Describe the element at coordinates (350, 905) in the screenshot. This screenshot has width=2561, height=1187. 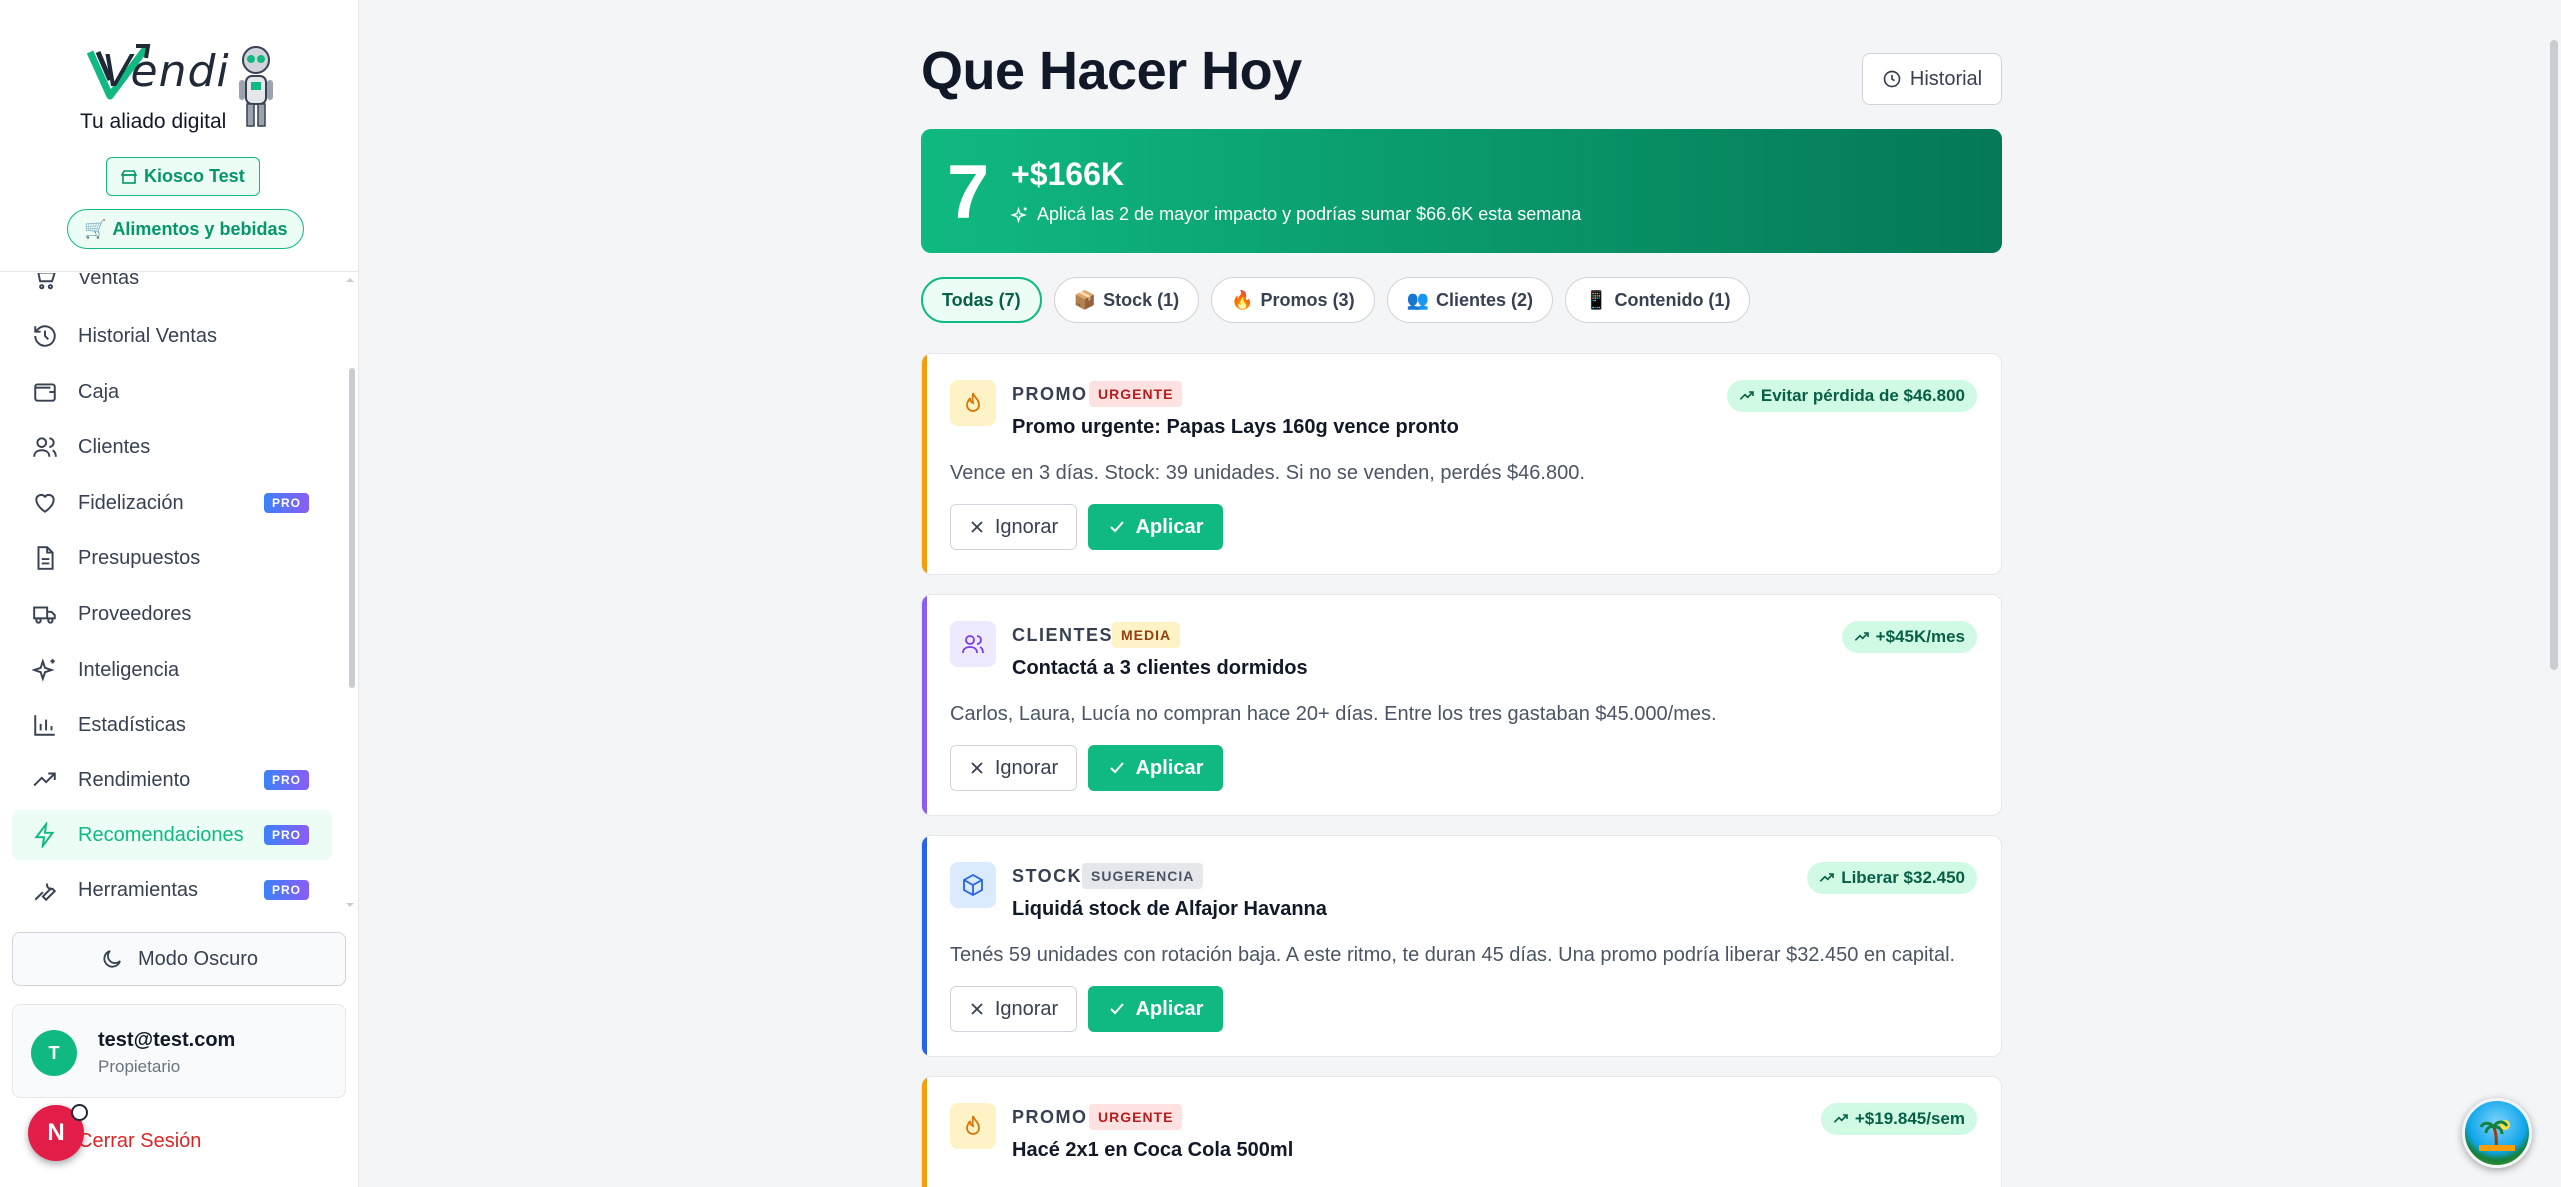
I see `scroll-down-icon` at that location.